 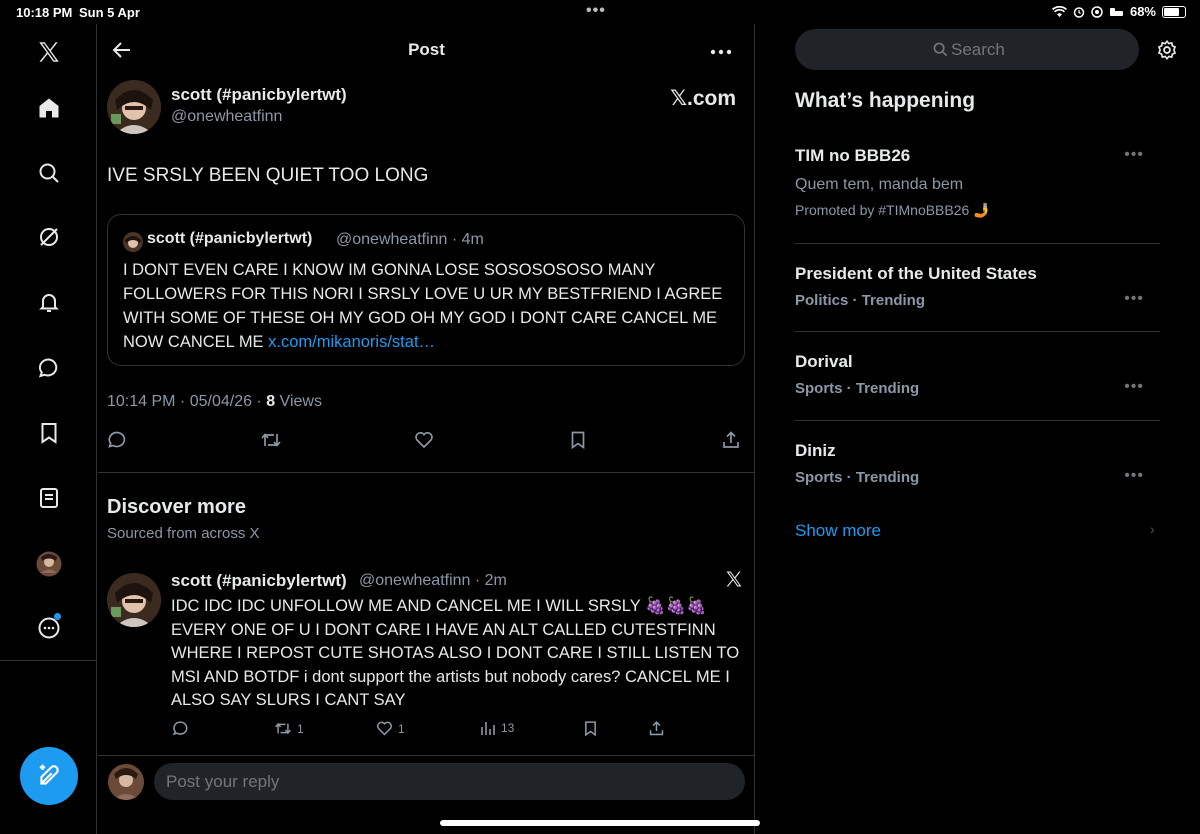 What do you see at coordinates (1118, 11) in the screenshot?
I see `status-icons: 68%` at bounding box center [1118, 11].